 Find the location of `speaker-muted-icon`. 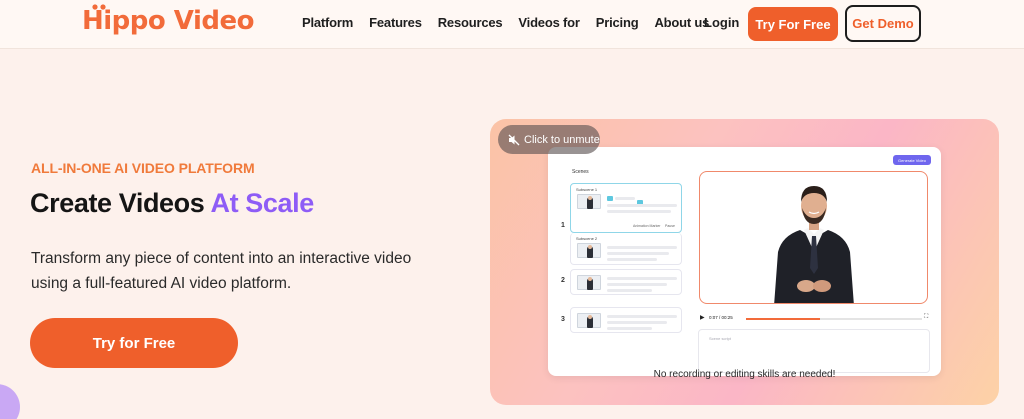

speaker-muted-icon is located at coordinates (514, 139).